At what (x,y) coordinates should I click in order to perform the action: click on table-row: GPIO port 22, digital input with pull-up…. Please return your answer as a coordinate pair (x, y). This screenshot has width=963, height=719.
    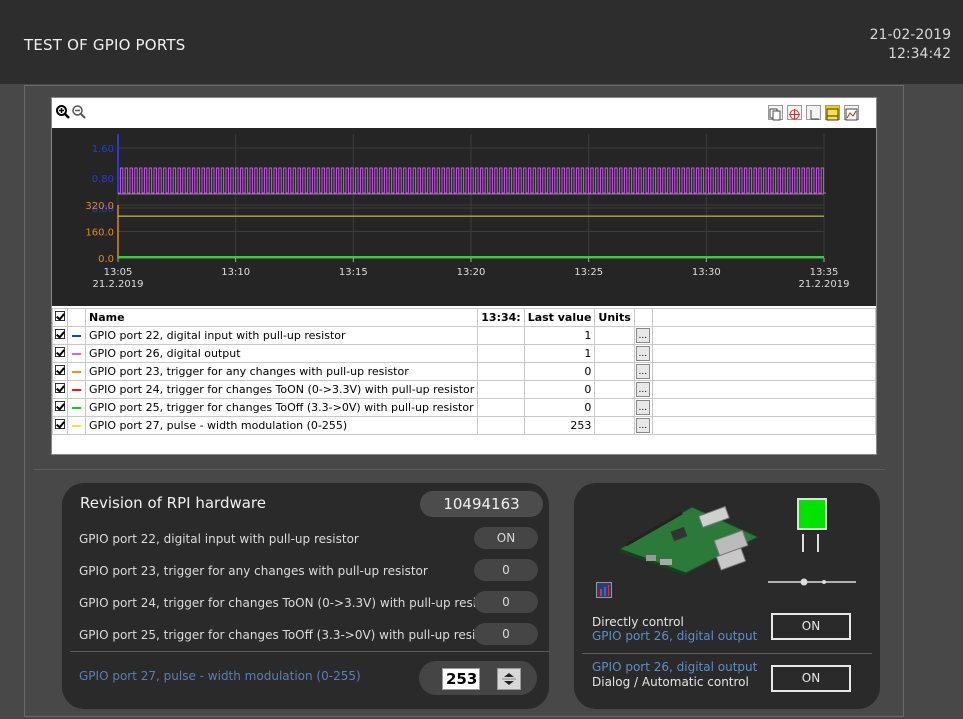
    Looking at the image, I should click on (464, 335).